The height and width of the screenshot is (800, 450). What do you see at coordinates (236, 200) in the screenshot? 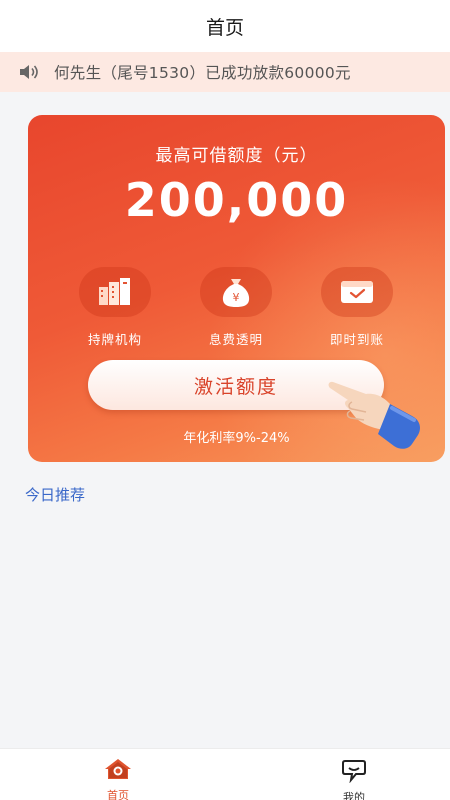
I see `limit-amount: 200,000` at bounding box center [236, 200].